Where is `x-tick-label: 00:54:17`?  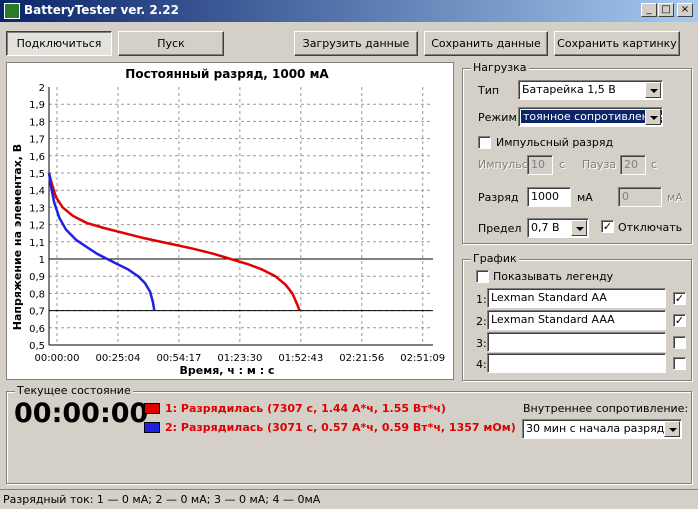 x-tick-label: 00:54:17 is located at coordinates (178, 358).